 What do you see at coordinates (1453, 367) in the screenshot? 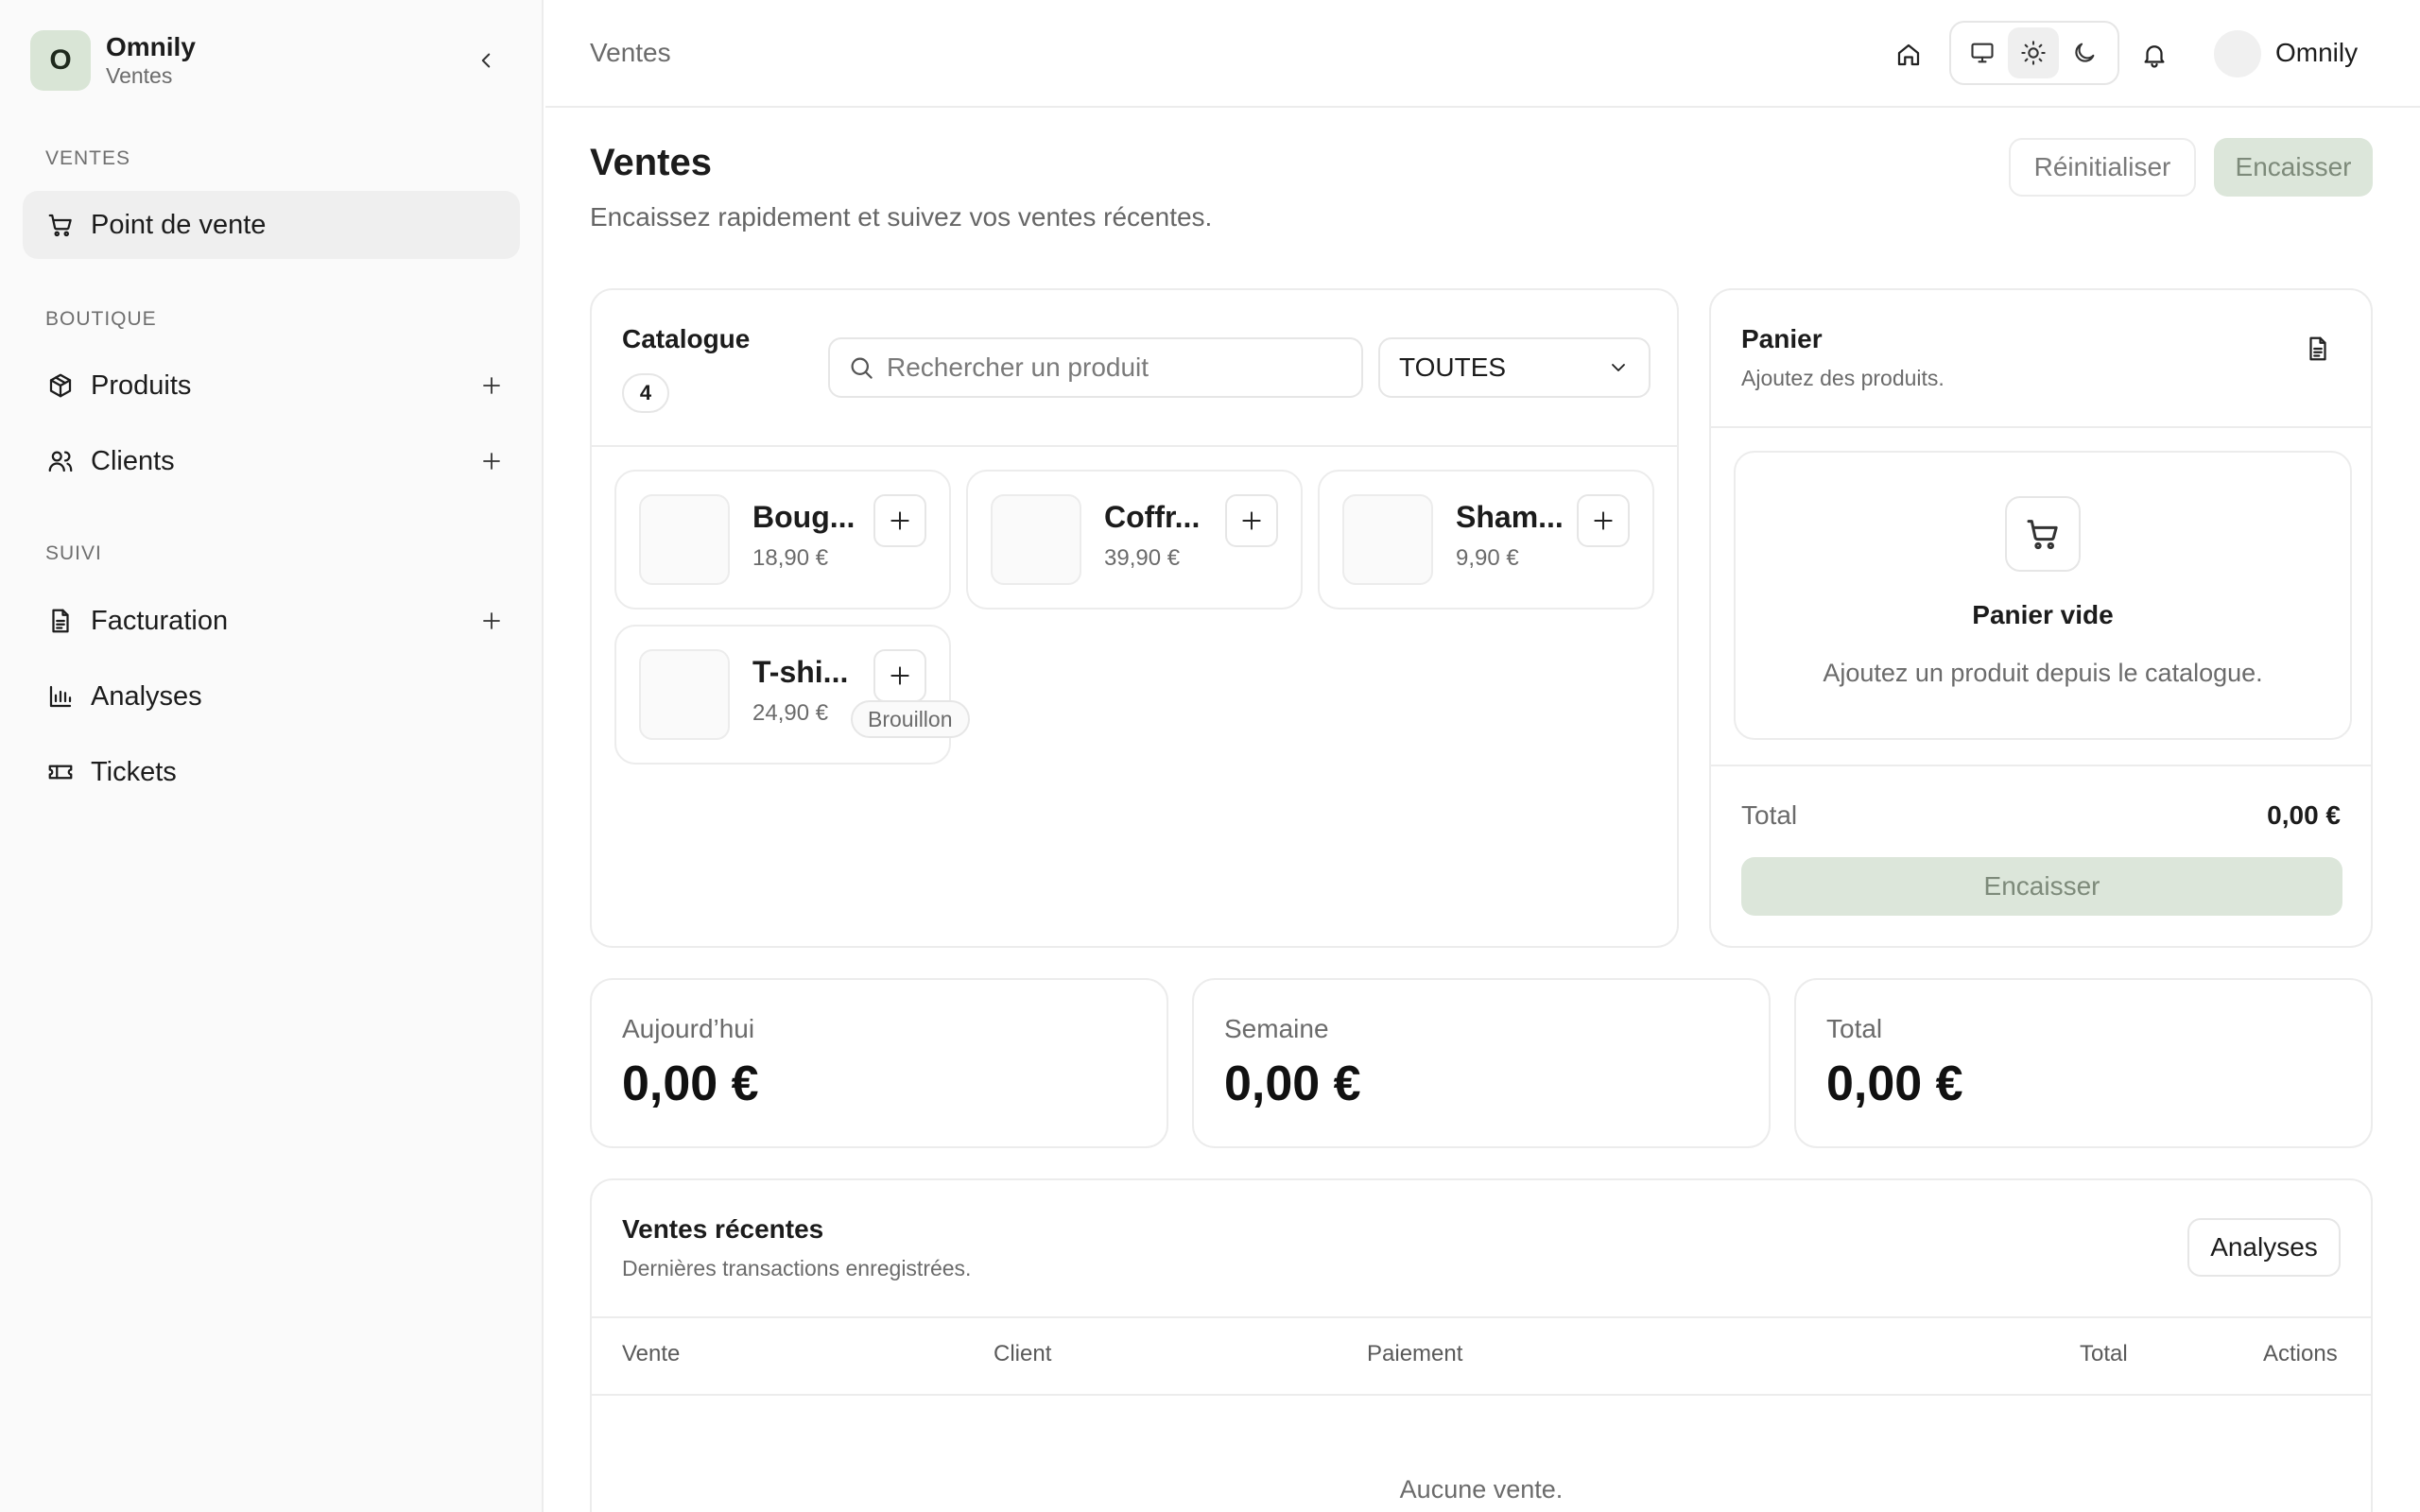
I see `category-select-value: TOUTES` at bounding box center [1453, 367].